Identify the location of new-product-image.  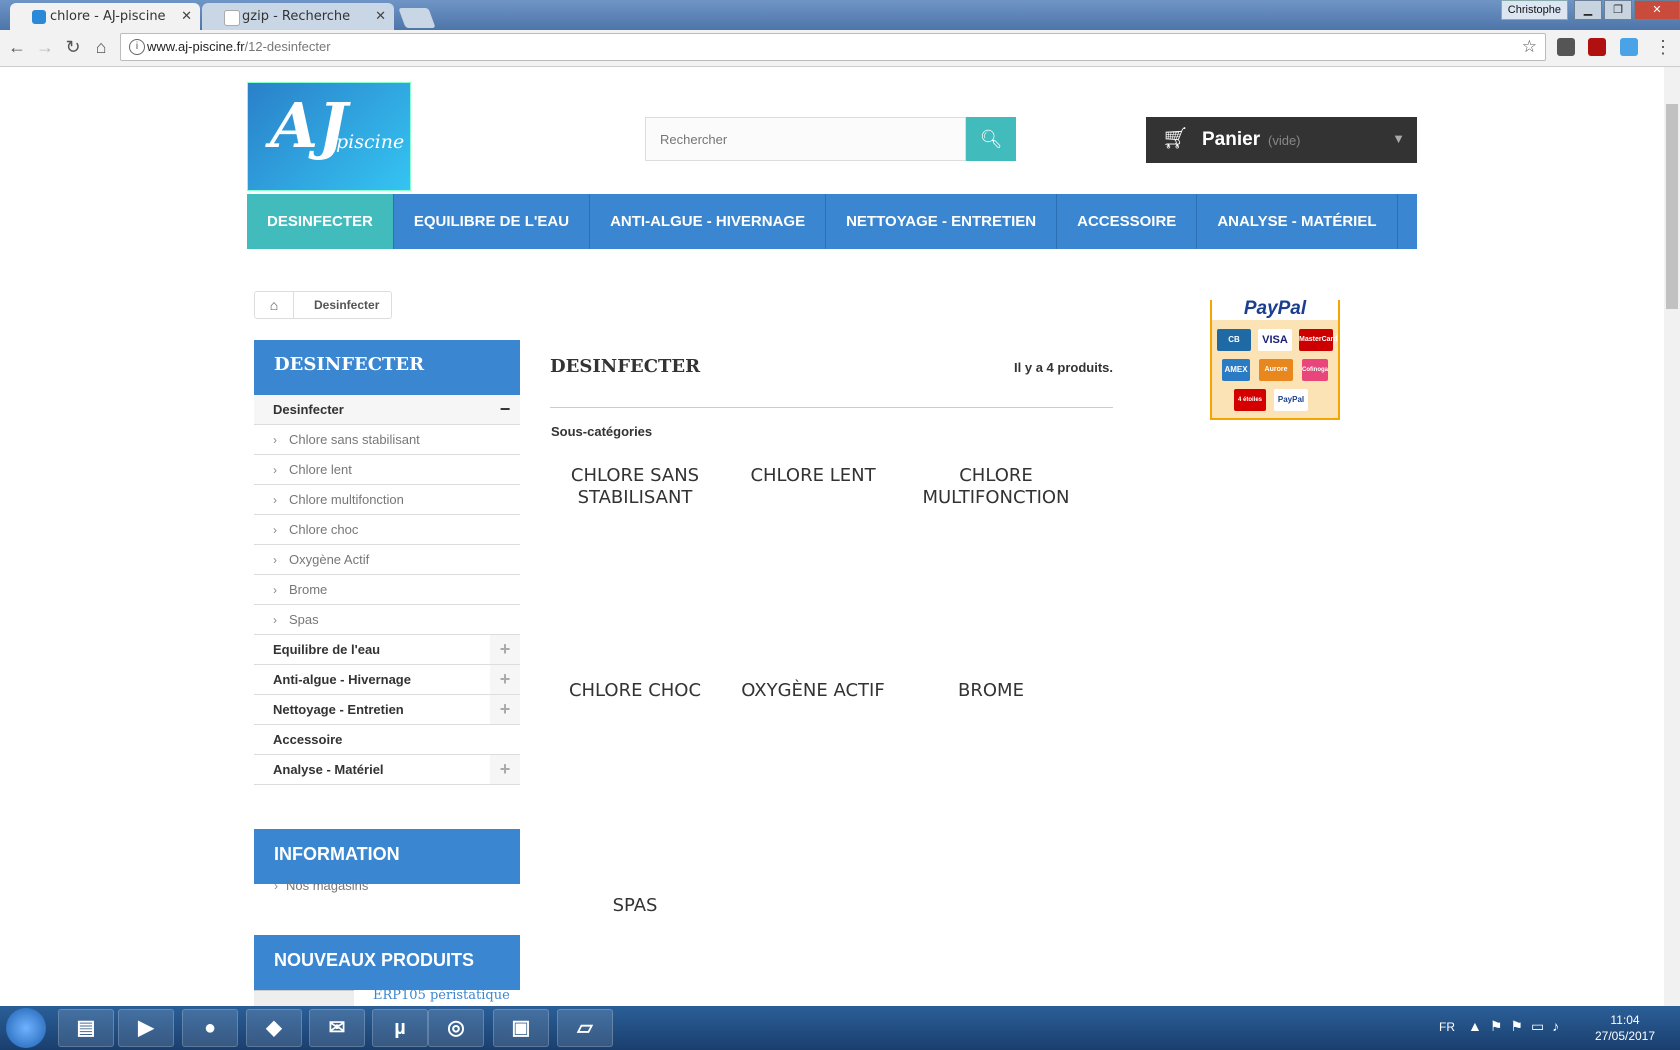
(304, 998).